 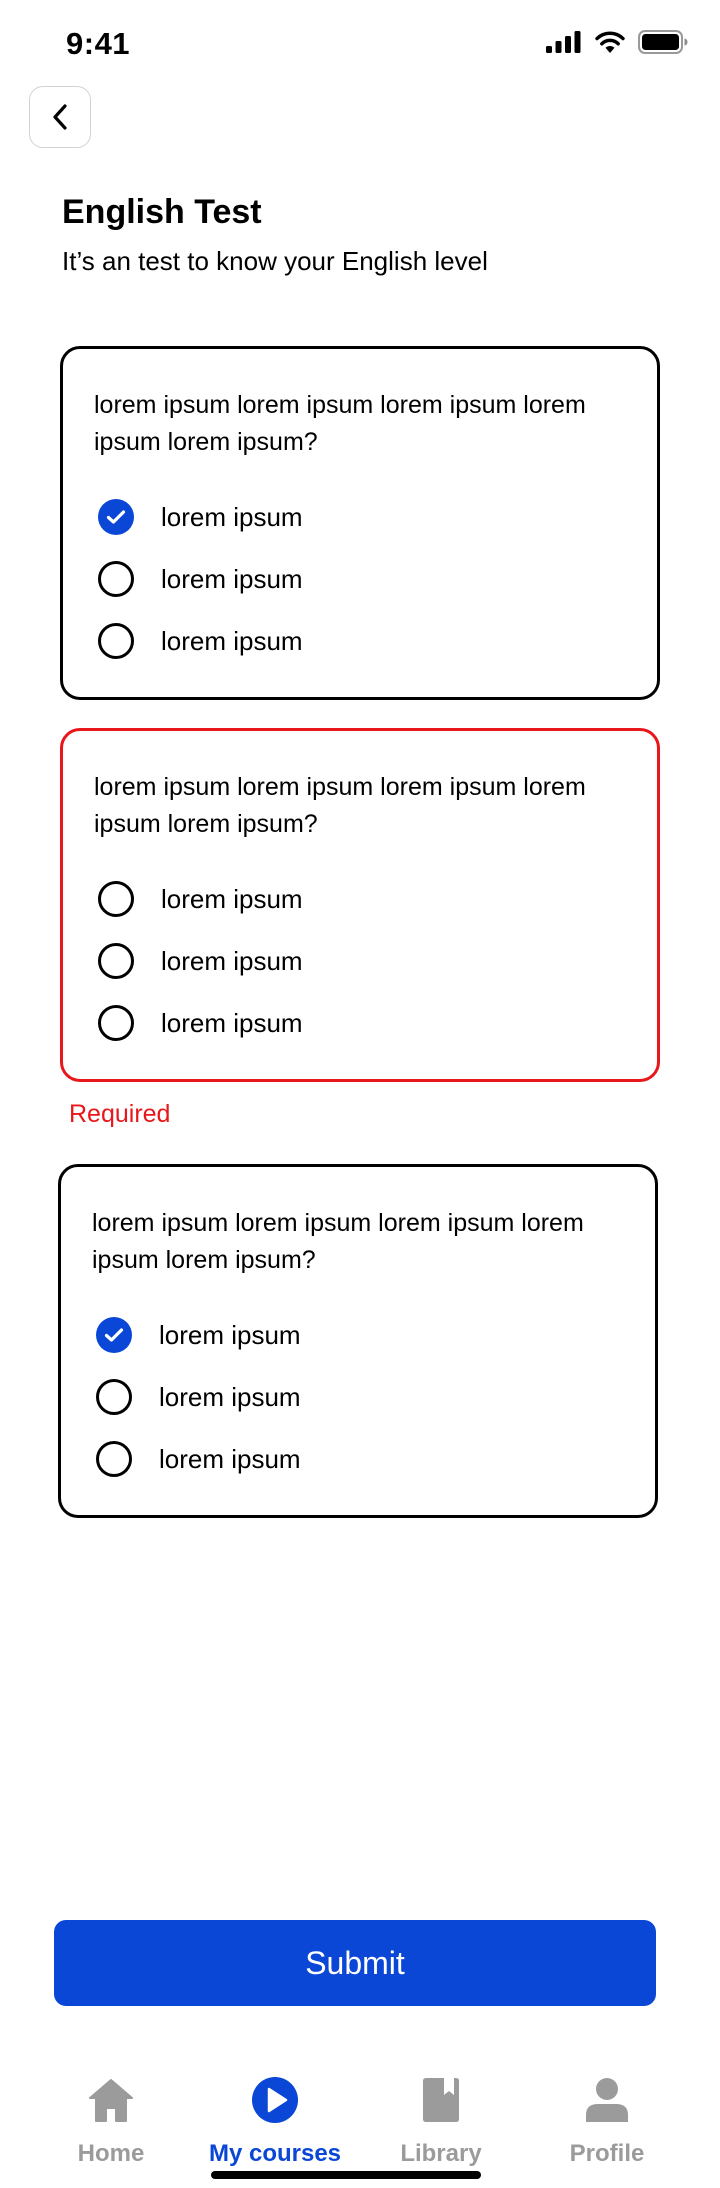 I want to click on tab-profile: Profile, so click(x=607, y=2114).